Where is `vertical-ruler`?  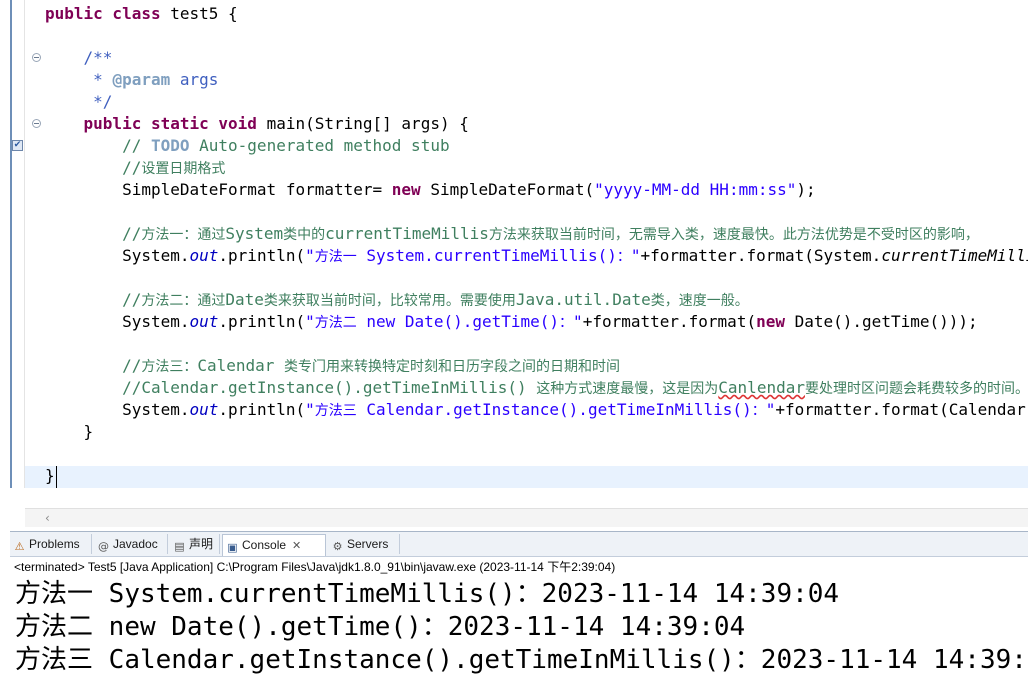 vertical-ruler is located at coordinates (17, 244).